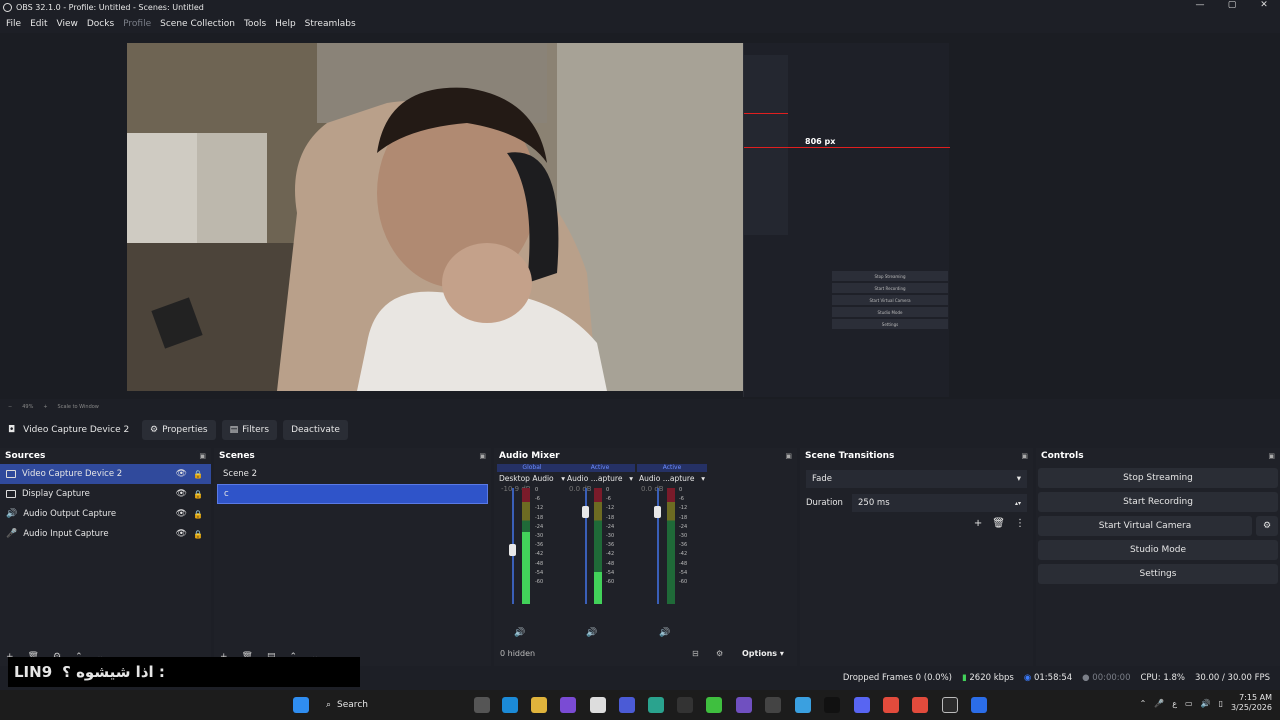  Describe the element at coordinates (249, 430) in the screenshot. I see `filters-button: ▤ Filters` at that location.